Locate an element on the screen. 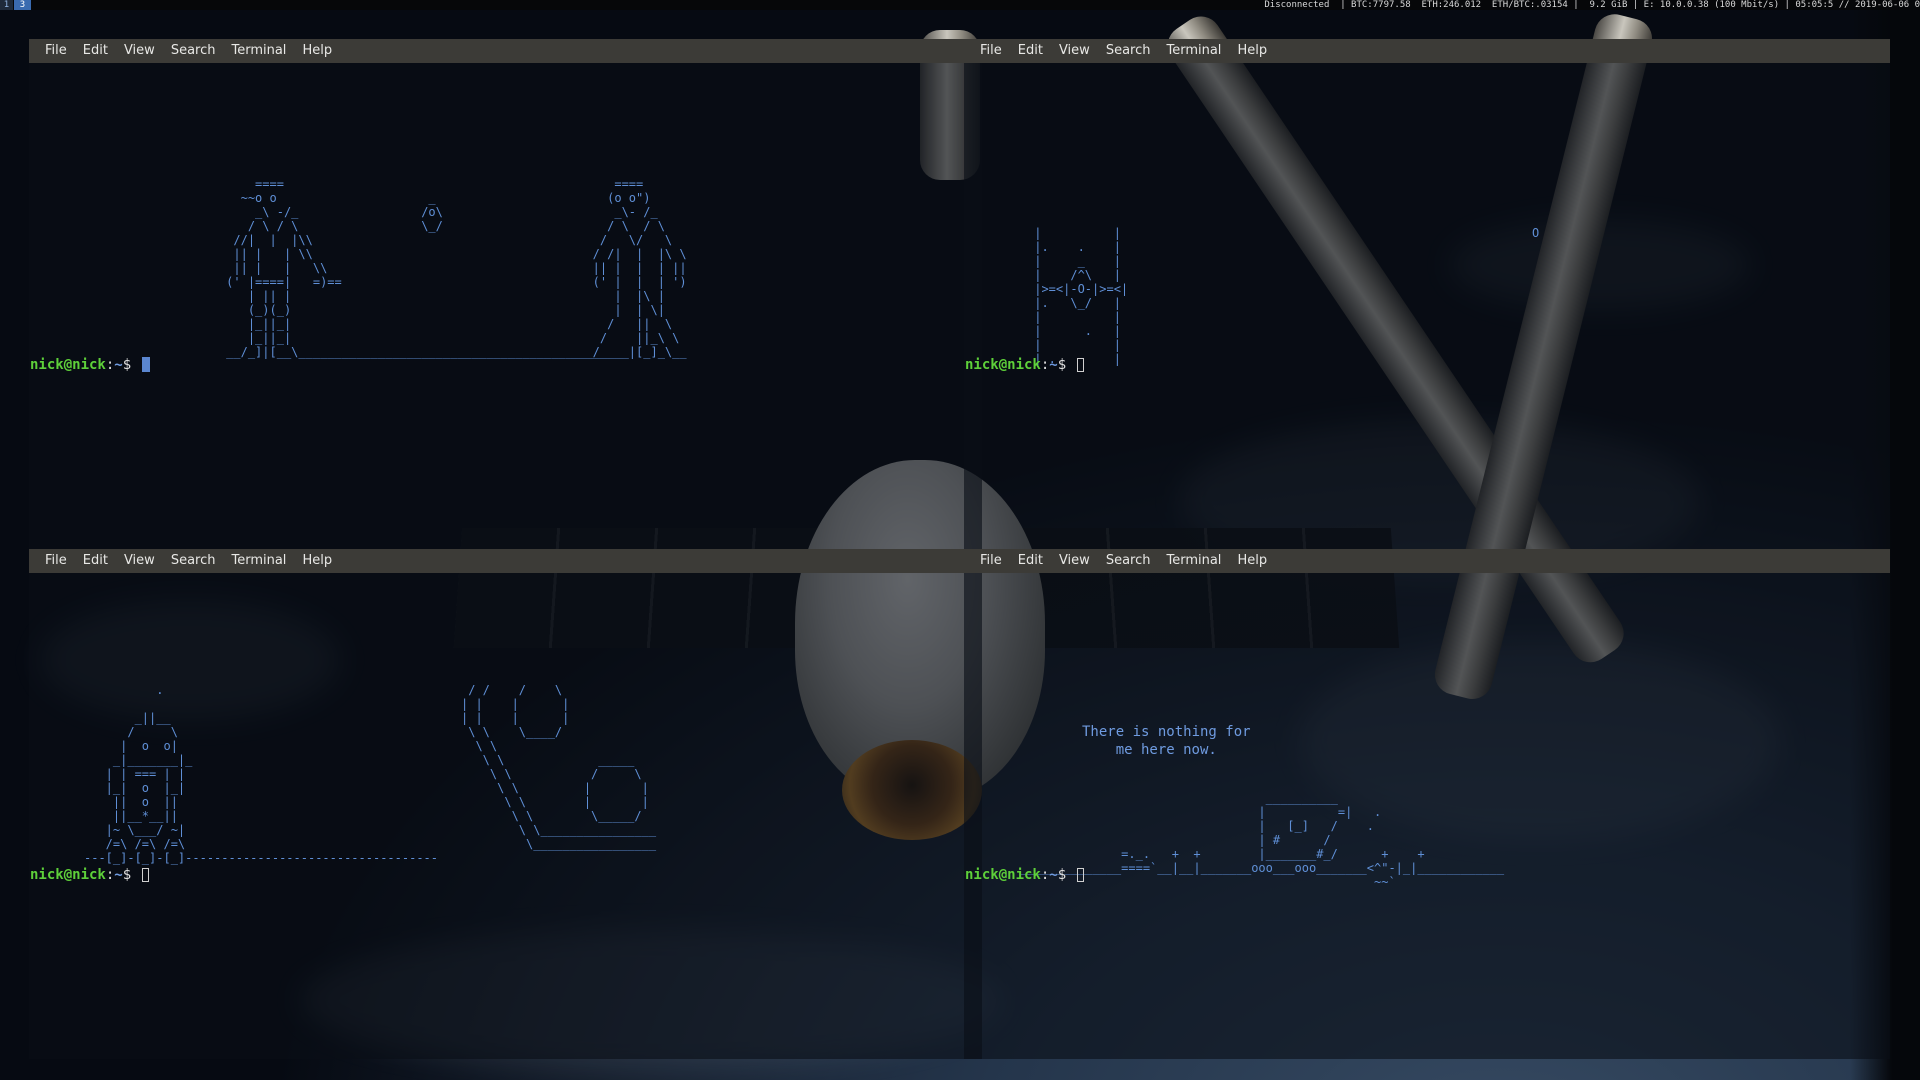 This screenshot has height=1080, width=1920. ascii-art-star: O is located at coordinates (1536, 233).